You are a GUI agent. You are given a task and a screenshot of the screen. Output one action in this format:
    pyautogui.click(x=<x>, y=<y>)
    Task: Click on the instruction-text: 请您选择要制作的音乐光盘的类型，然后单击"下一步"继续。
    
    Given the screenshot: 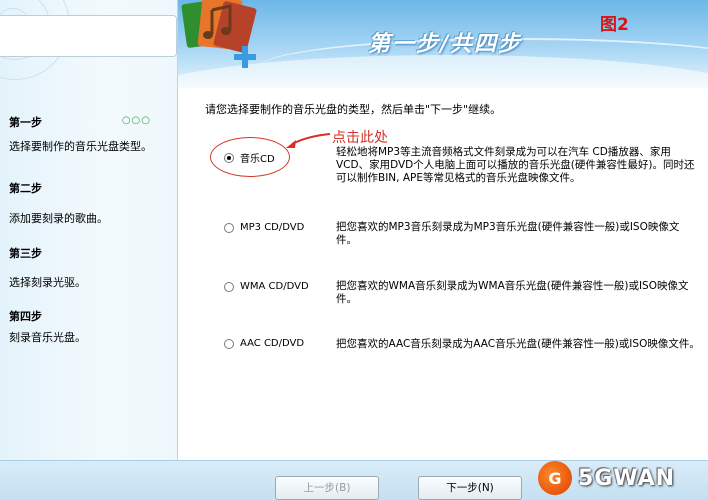 What is the action you would take?
    pyautogui.click(x=353, y=109)
    